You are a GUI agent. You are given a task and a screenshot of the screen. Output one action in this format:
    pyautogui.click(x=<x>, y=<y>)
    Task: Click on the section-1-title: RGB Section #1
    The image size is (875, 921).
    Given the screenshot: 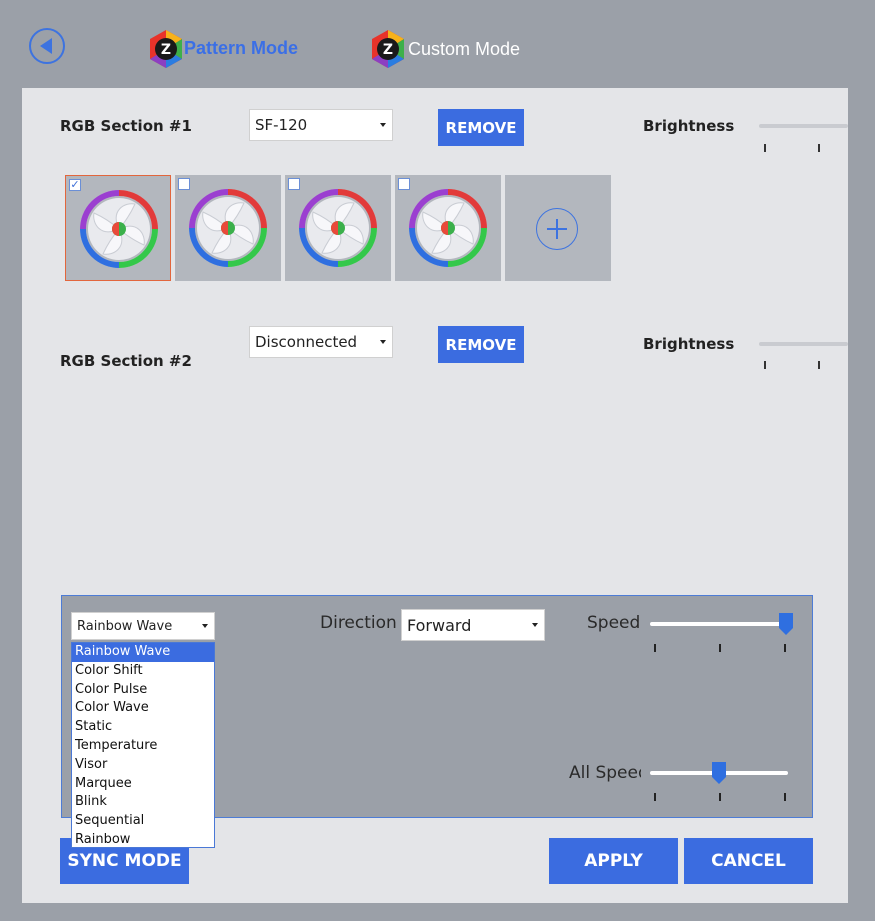 What is the action you would take?
    pyautogui.click(x=126, y=126)
    